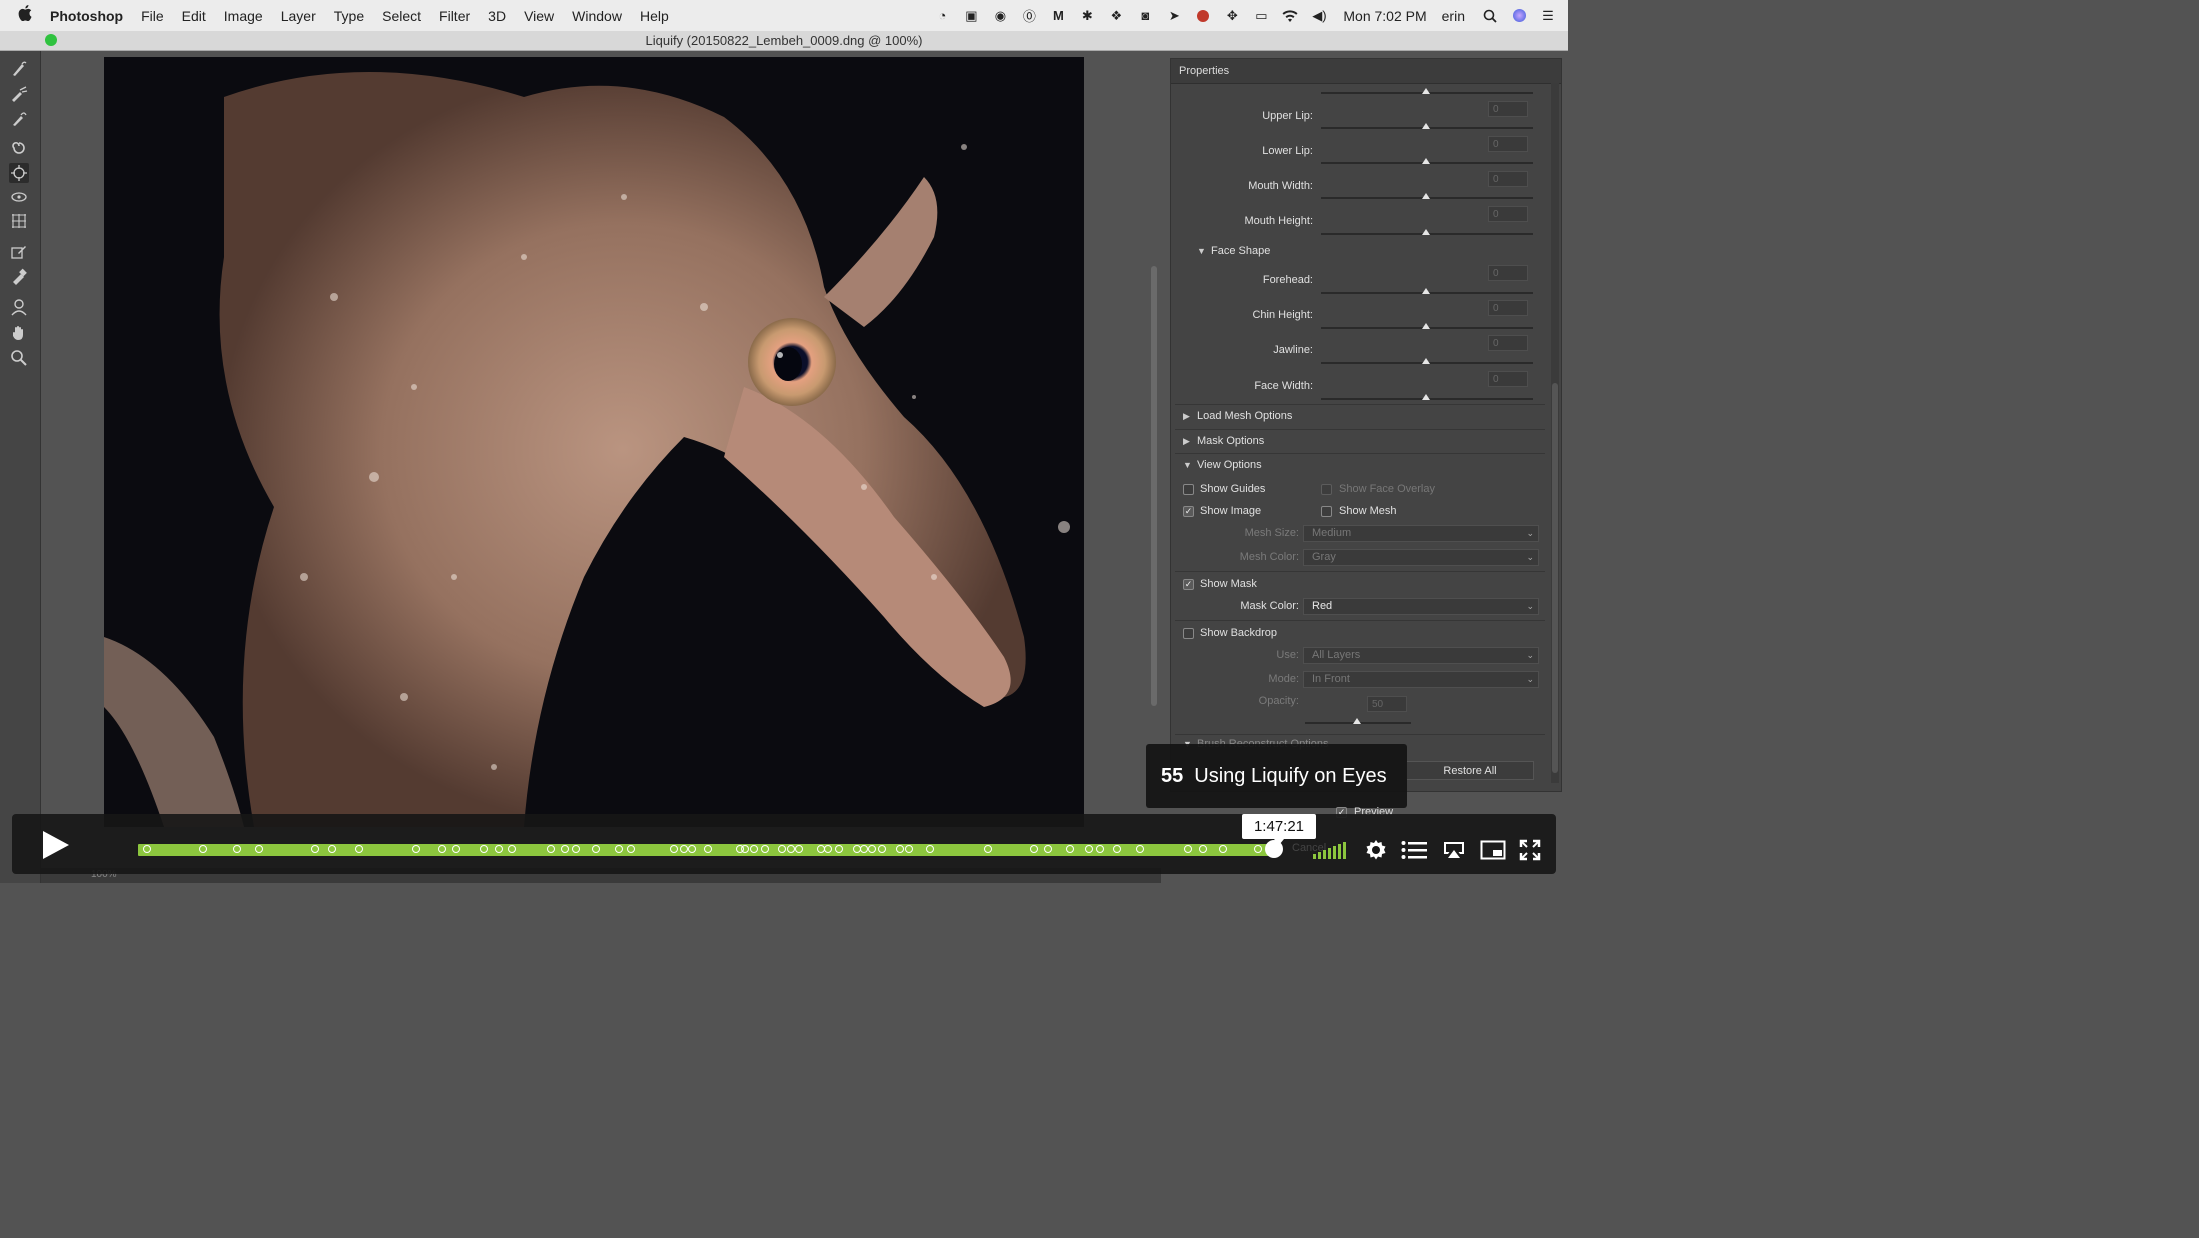  I want to click on show-image-checkbox: ✓, so click(1188, 511).